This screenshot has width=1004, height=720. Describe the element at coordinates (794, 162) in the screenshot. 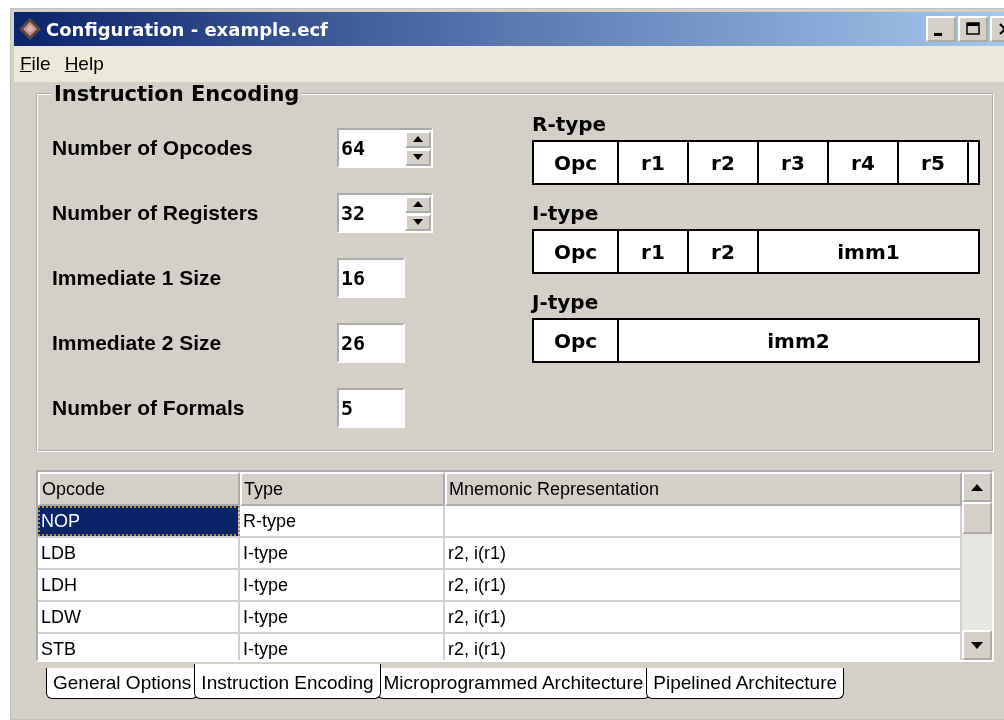

I see `format-field: r3` at that location.